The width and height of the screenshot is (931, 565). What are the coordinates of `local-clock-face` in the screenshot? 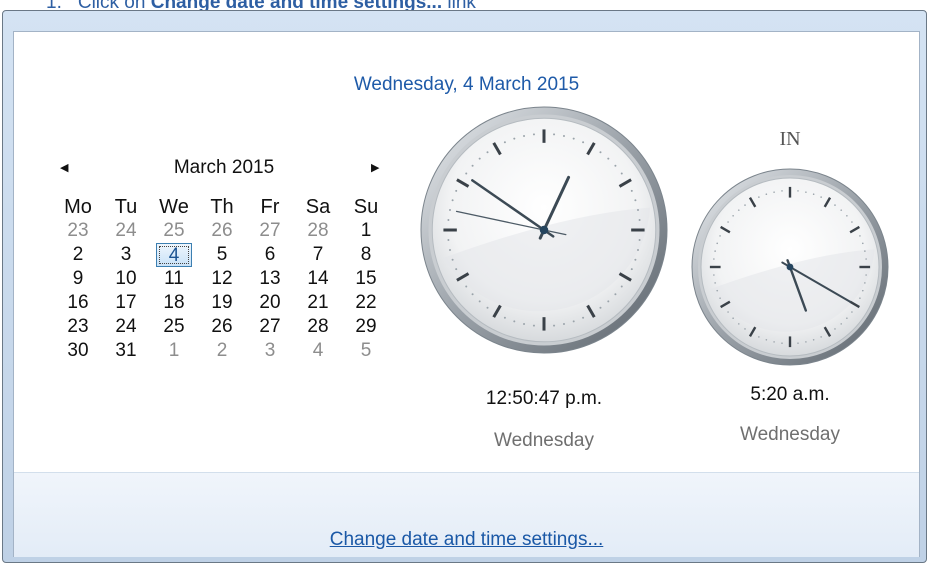 It's located at (544, 230).